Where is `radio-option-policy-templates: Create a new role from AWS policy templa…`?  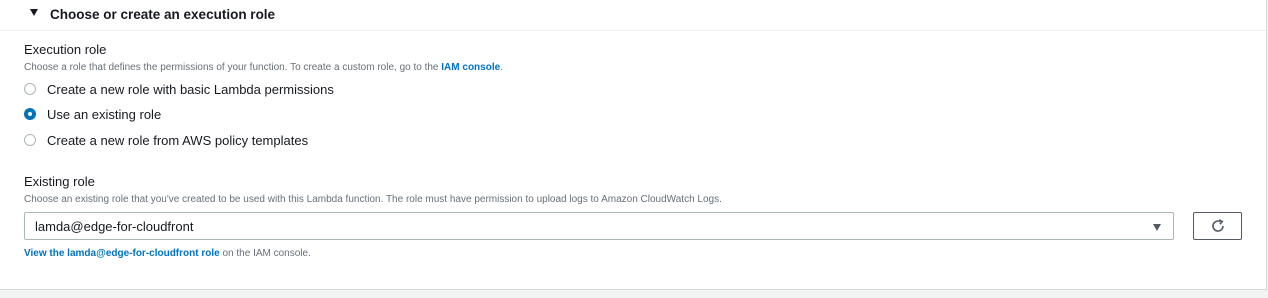
radio-option-policy-templates: Create a new role from AWS policy templa… is located at coordinates (166, 140).